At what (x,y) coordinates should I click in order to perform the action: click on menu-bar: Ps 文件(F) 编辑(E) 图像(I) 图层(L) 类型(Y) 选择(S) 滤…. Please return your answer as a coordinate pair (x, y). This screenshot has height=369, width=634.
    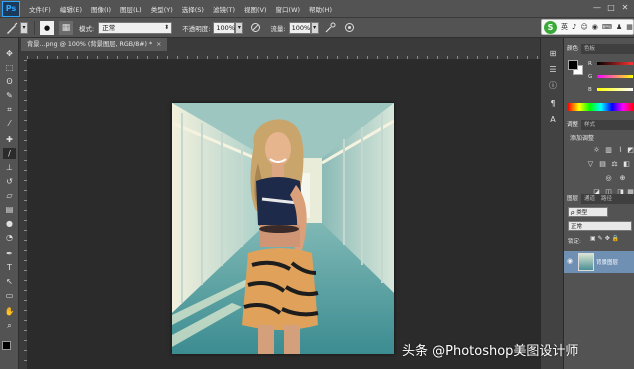
    Looking at the image, I should click on (317, 9).